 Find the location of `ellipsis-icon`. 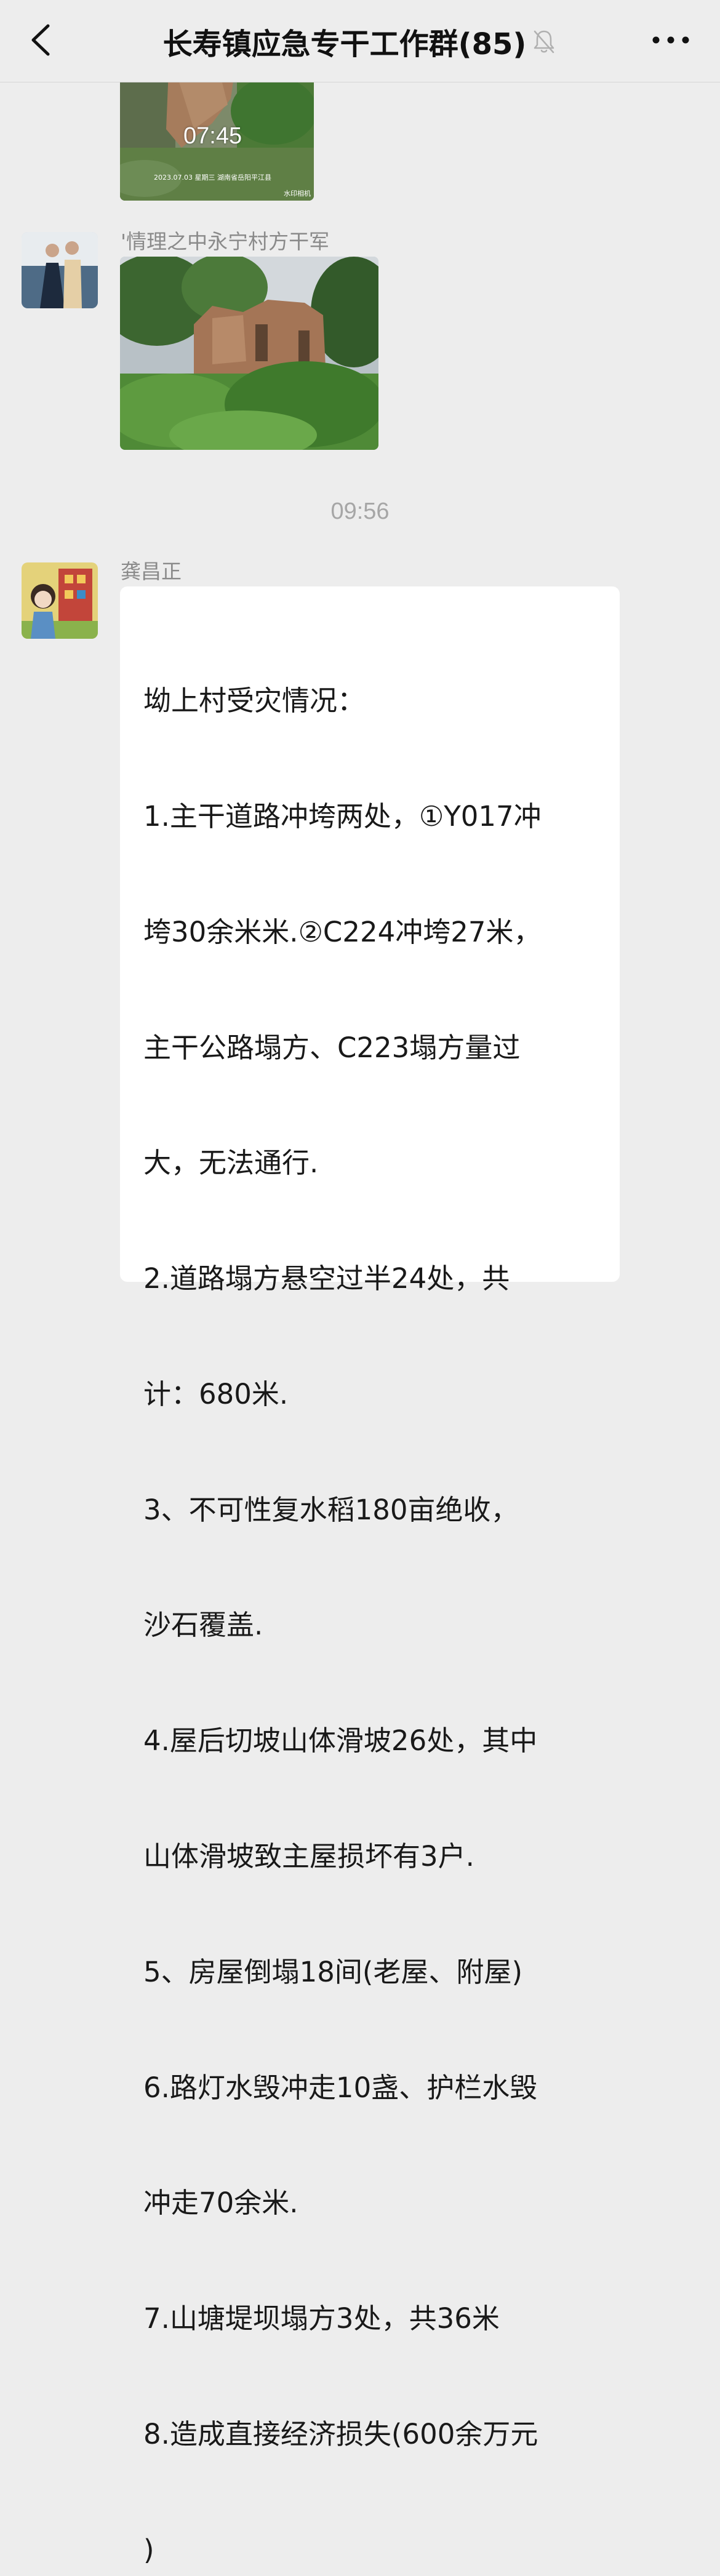

ellipsis-icon is located at coordinates (670, 40).